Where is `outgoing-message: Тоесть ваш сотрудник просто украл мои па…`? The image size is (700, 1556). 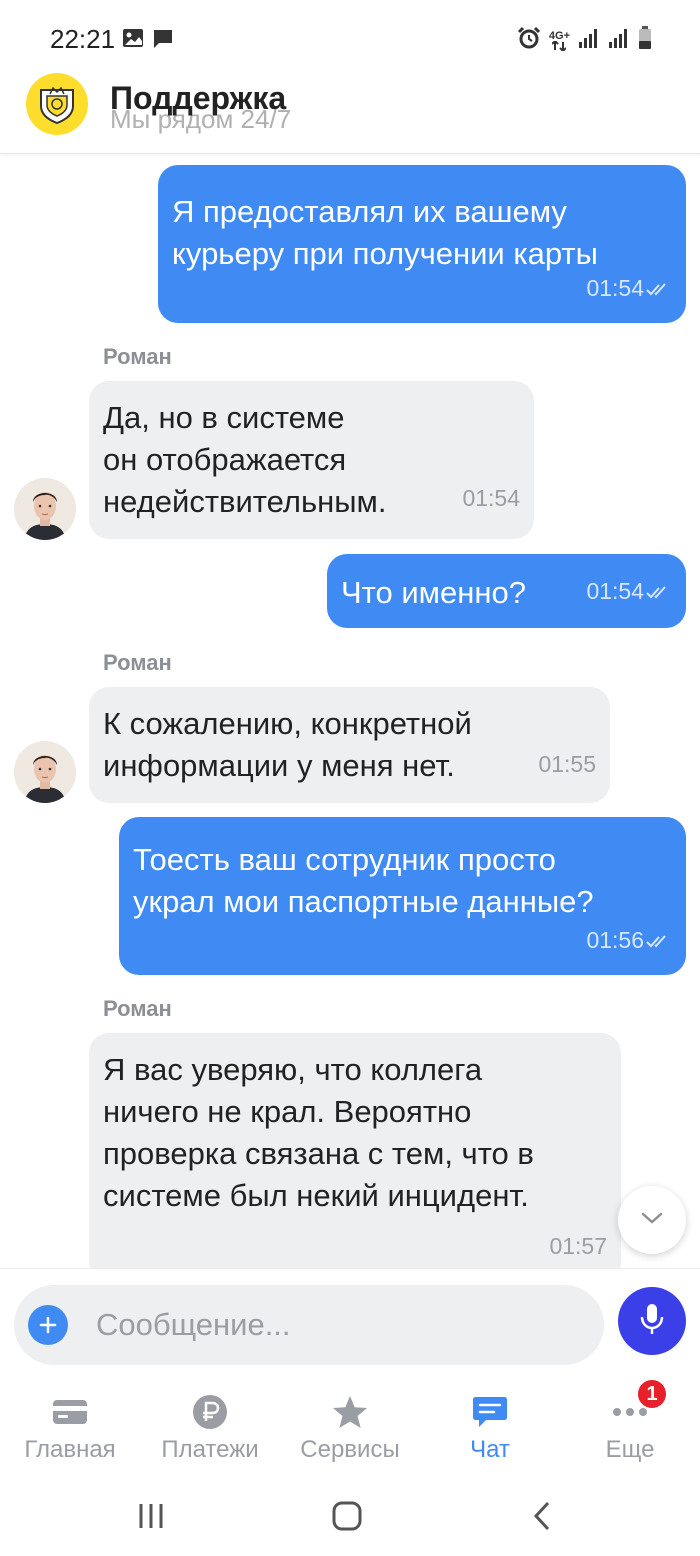
outgoing-message: Тоесть ваш сотрудник просто украл мои па… is located at coordinates (402, 896).